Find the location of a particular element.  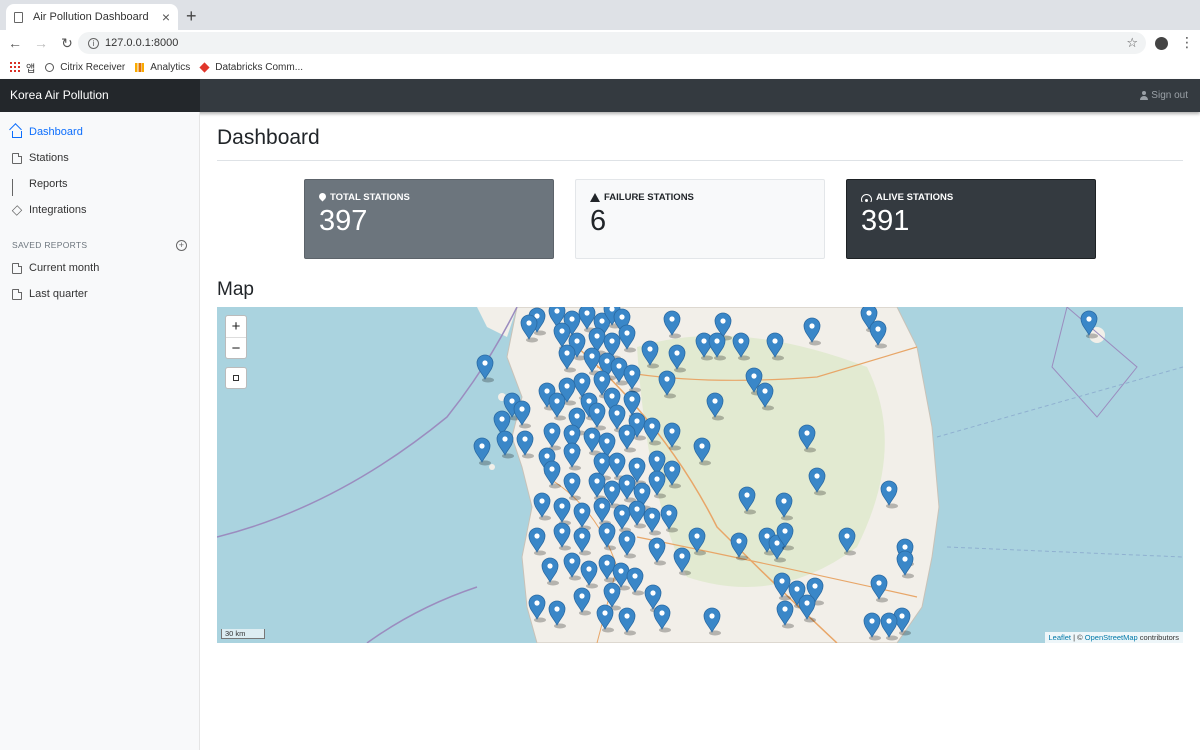

alive-stations-value: 391 is located at coordinates (885, 221).